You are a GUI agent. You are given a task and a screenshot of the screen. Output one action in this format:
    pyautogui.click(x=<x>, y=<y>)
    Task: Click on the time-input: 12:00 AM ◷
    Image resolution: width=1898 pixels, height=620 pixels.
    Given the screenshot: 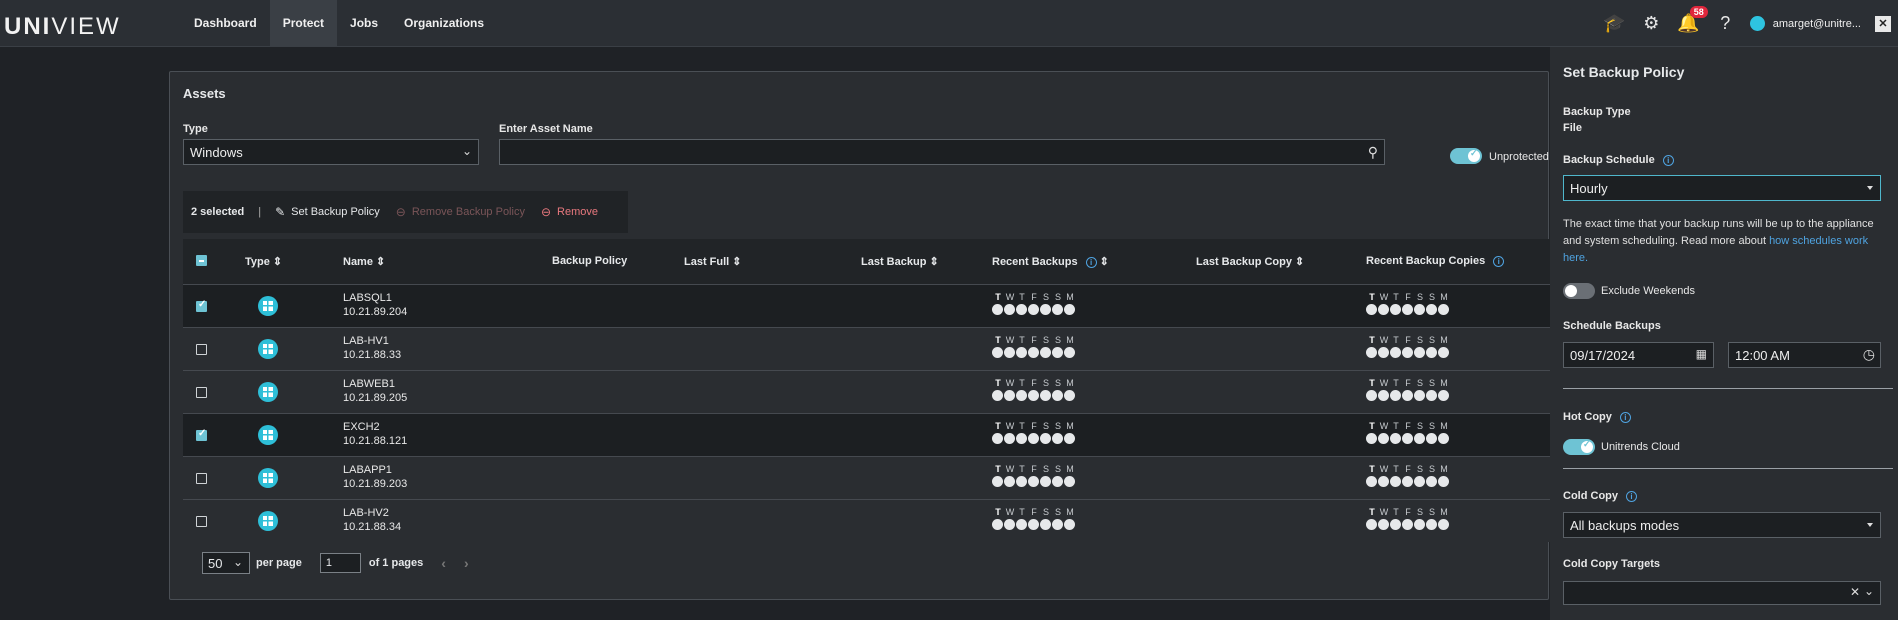 What is the action you would take?
    pyautogui.click(x=1804, y=355)
    